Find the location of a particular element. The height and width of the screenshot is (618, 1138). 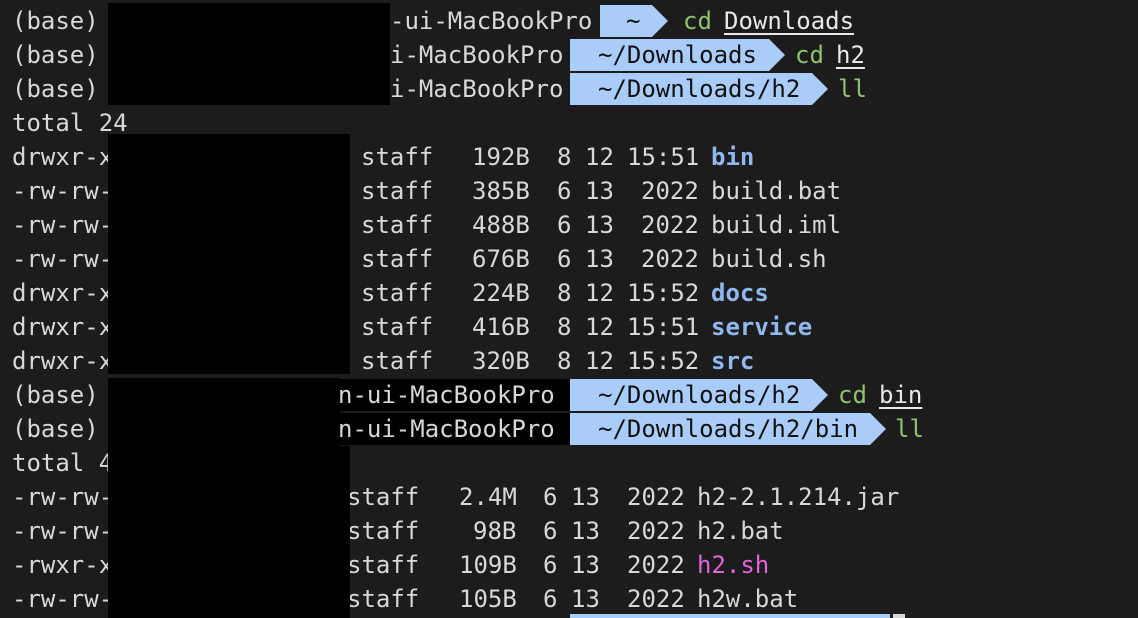

file-size: 98B is located at coordinates (495, 531).